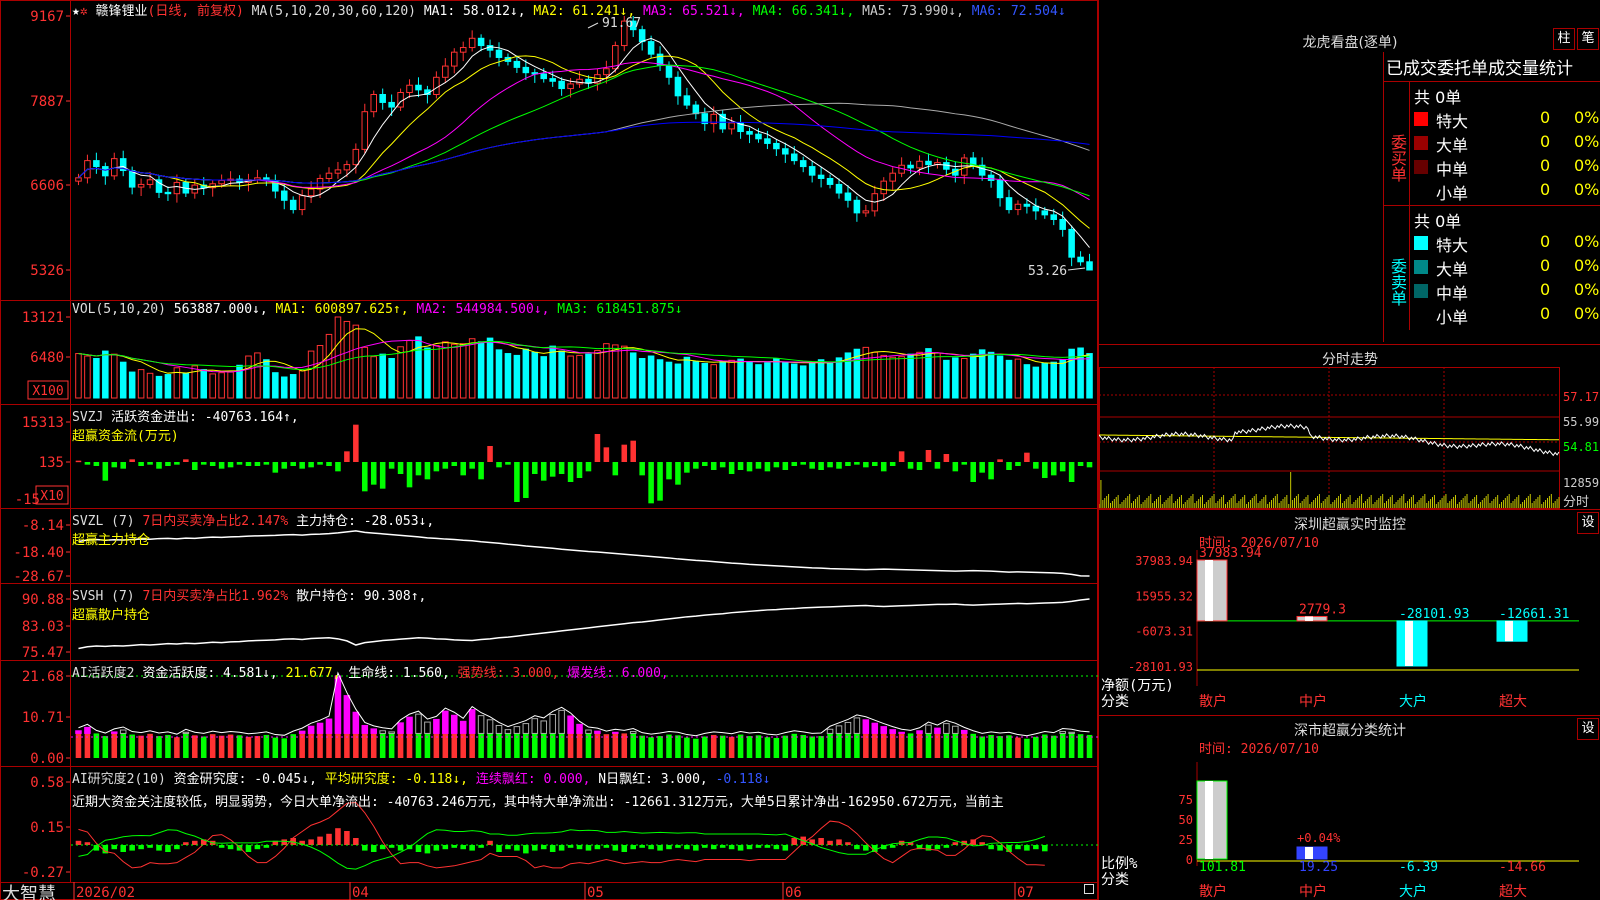 The height and width of the screenshot is (900, 1600). I want to click on ai1-label4: 强势线: 3.000,, so click(508, 673).